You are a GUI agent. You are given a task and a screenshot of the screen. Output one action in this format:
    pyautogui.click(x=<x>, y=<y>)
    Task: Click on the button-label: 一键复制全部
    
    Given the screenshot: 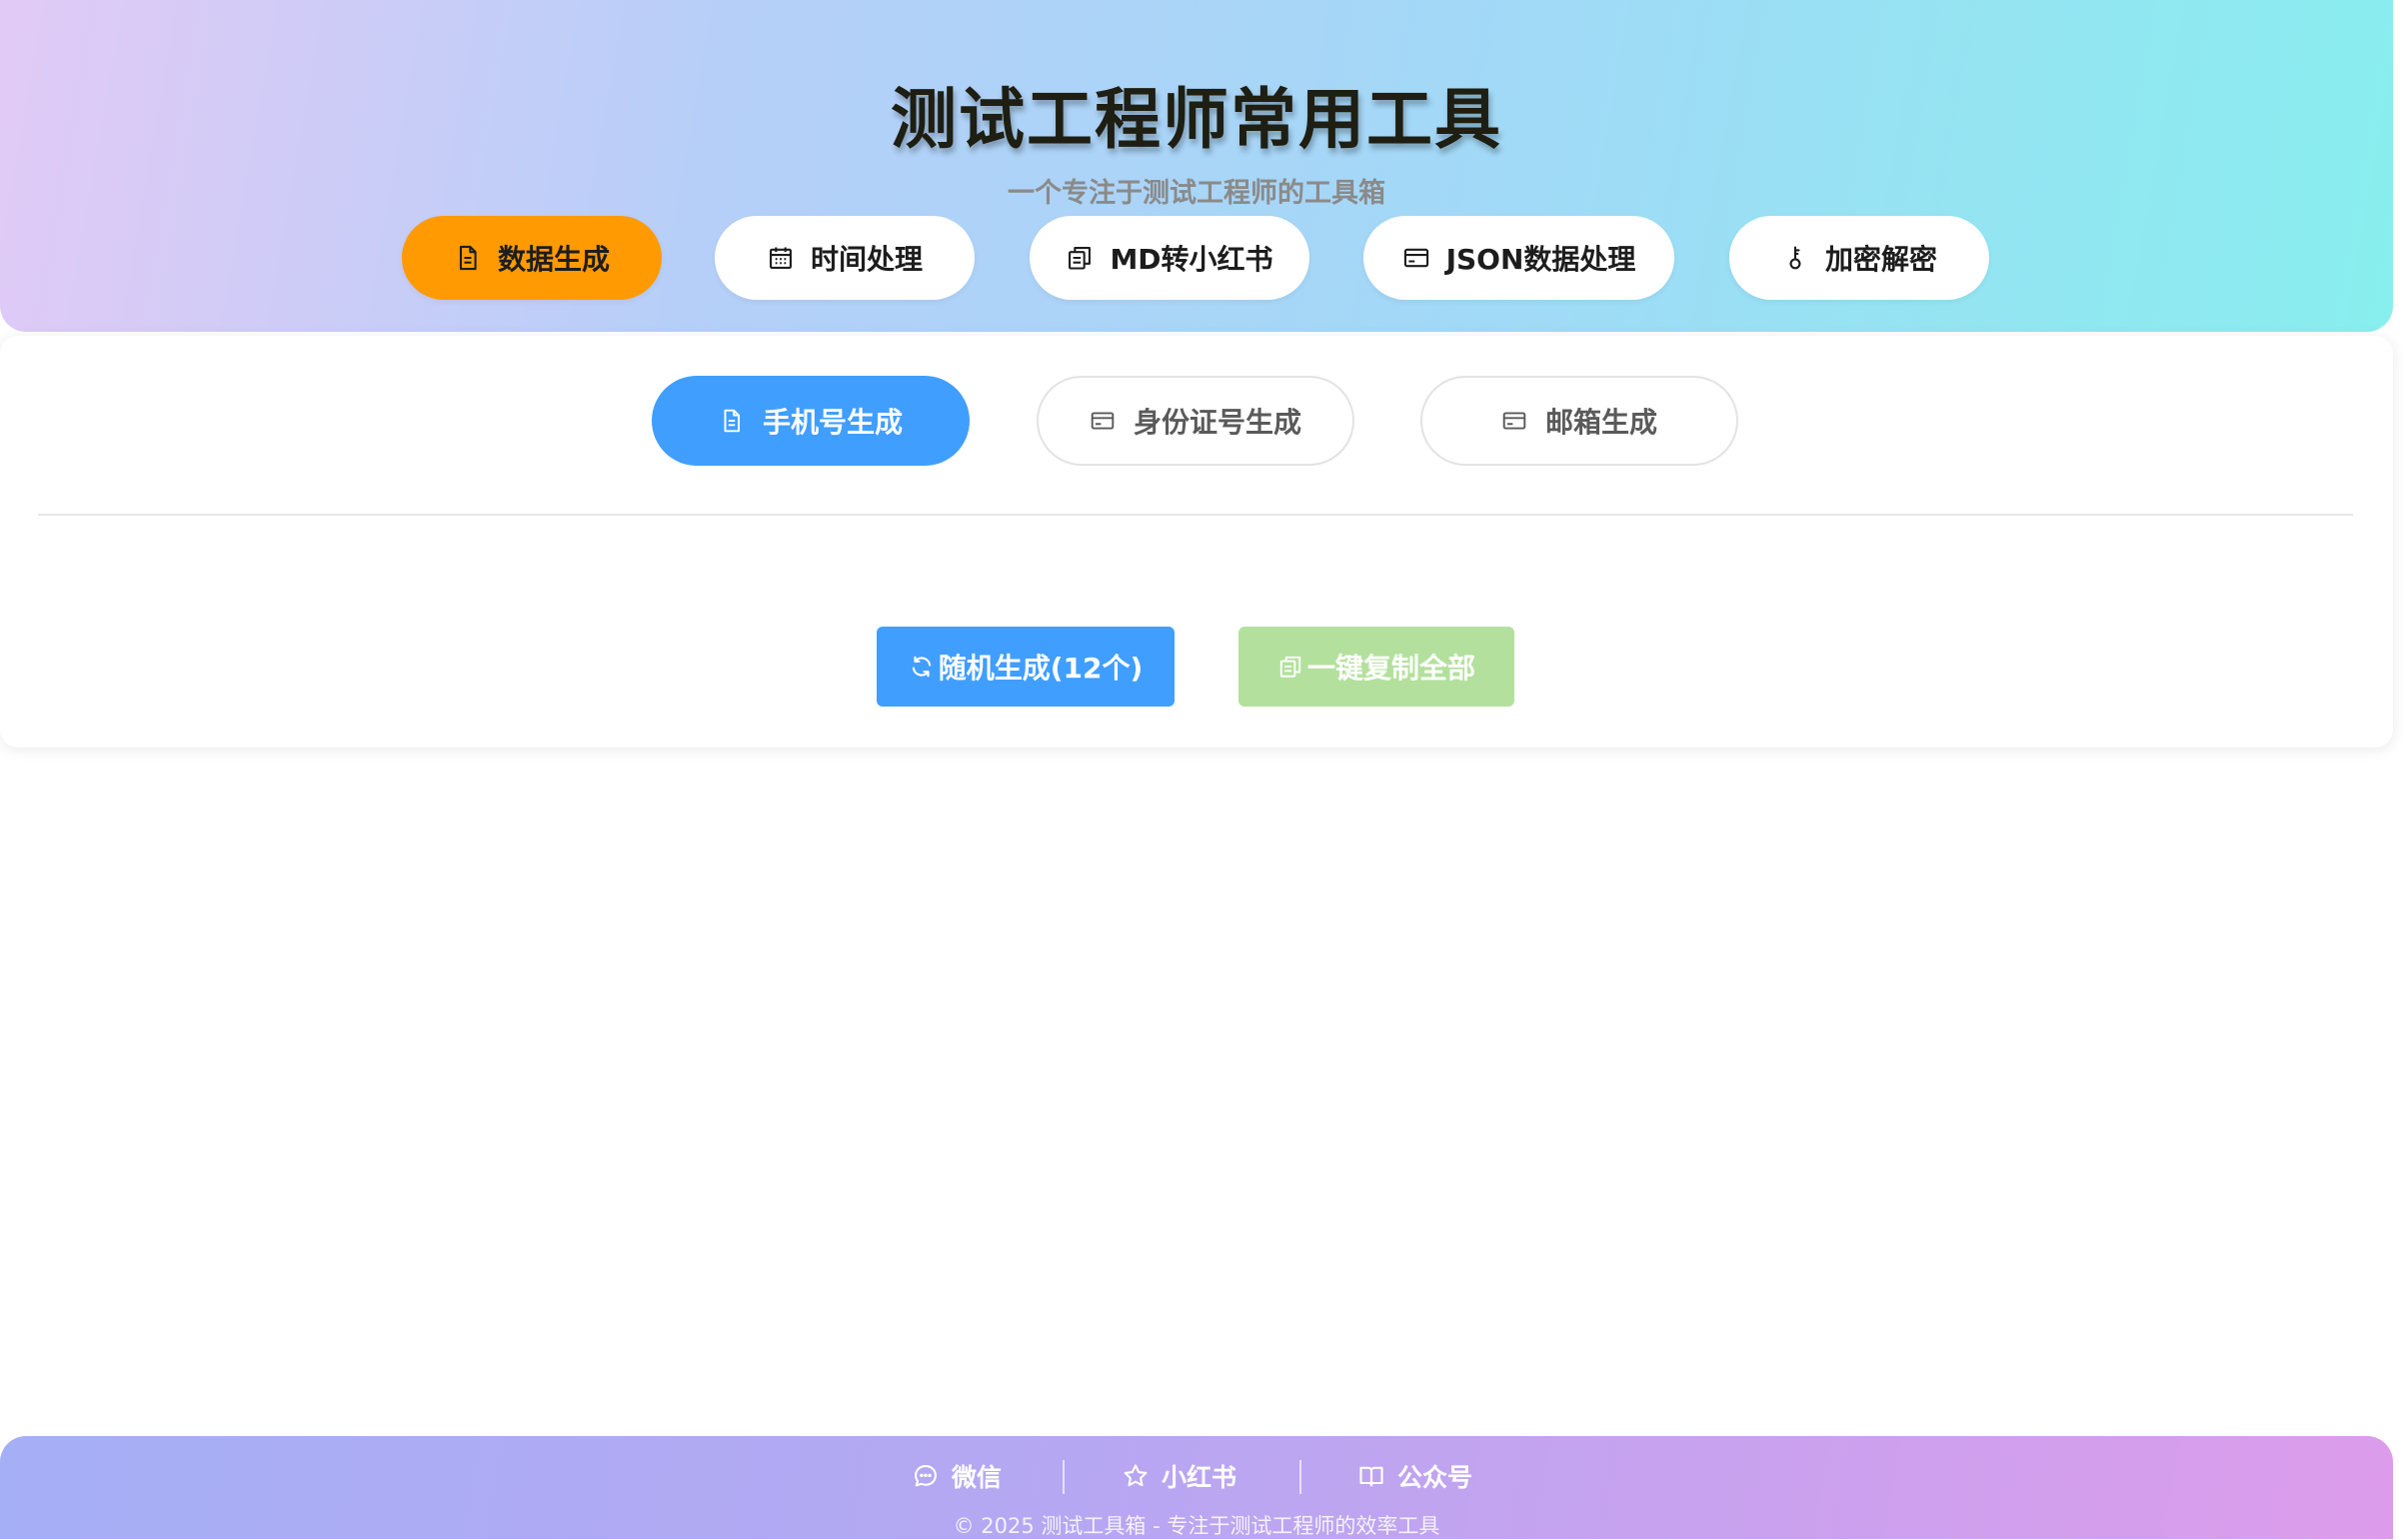 What is the action you would take?
    pyautogui.click(x=1390, y=668)
    